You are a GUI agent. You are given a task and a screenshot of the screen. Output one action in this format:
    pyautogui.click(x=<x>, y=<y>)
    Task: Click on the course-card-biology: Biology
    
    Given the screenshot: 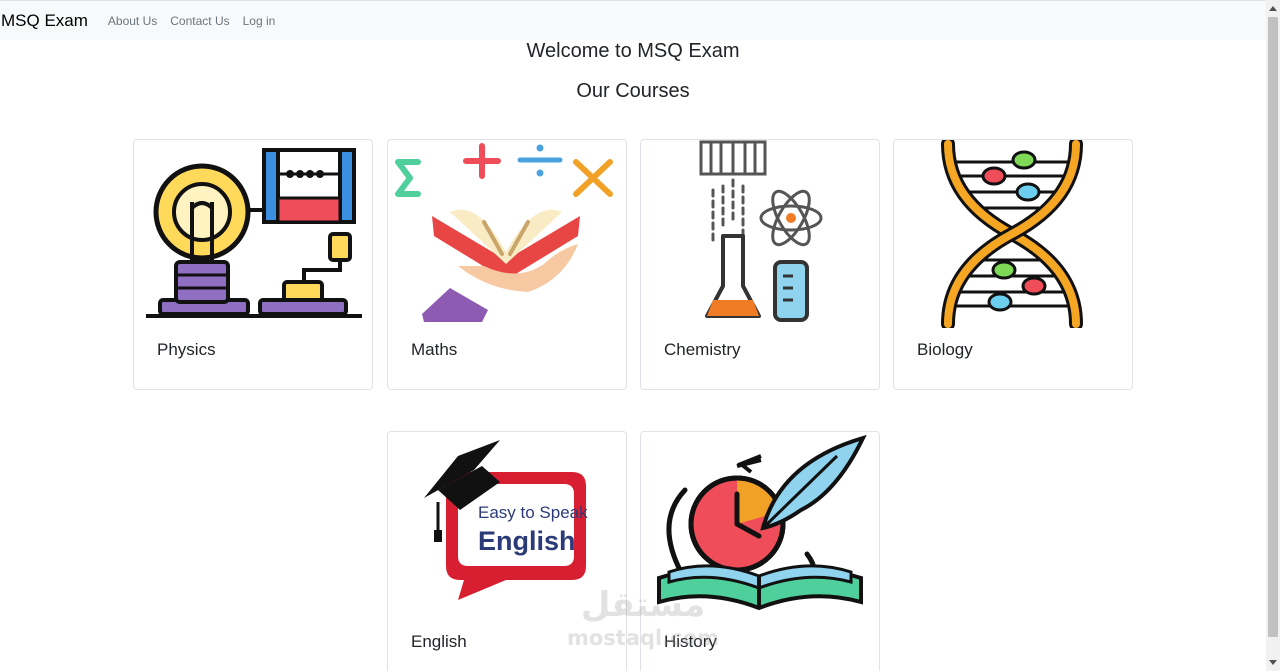 What is the action you would take?
    pyautogui.click(x=1013, y=264)
    